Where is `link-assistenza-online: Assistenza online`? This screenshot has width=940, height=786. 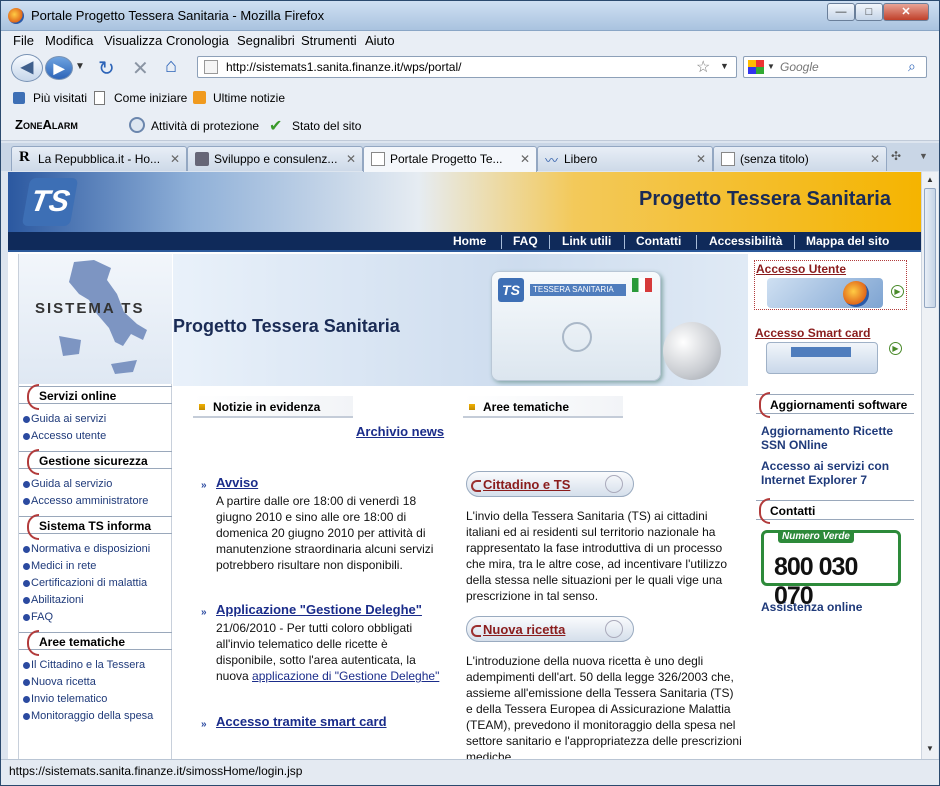 link-assistenza-online: Assistenza online is located at coordinates (811, 607).